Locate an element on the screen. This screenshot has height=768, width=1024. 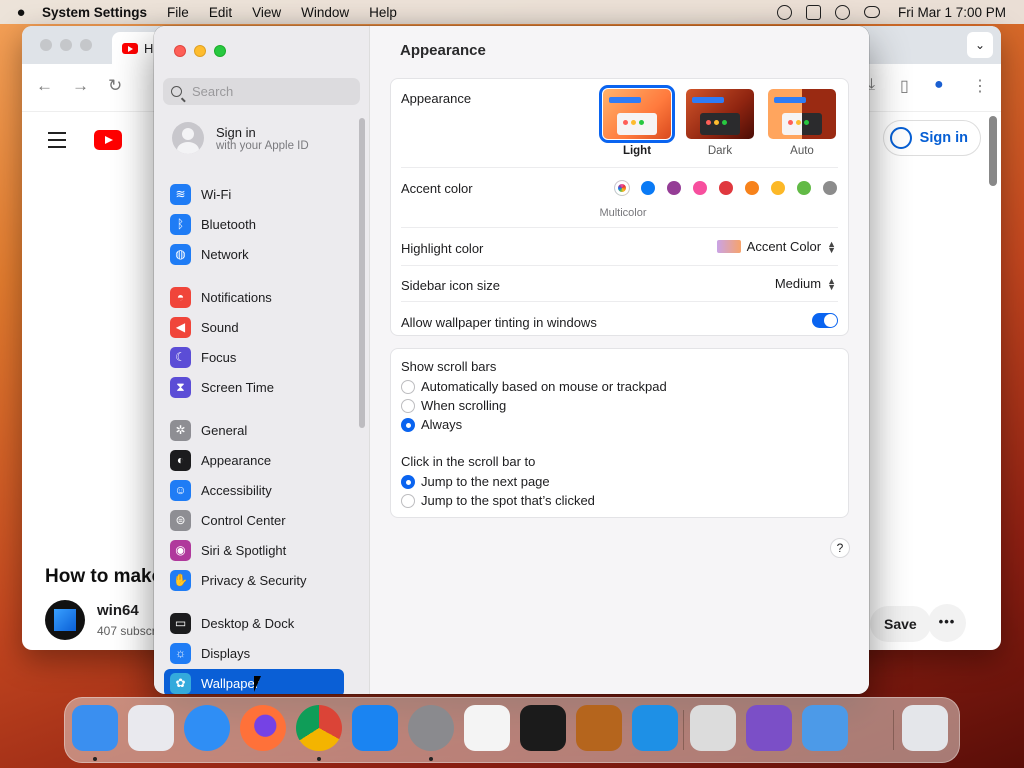
sidebar-search-field: Search is located at coordinates (261, 91).